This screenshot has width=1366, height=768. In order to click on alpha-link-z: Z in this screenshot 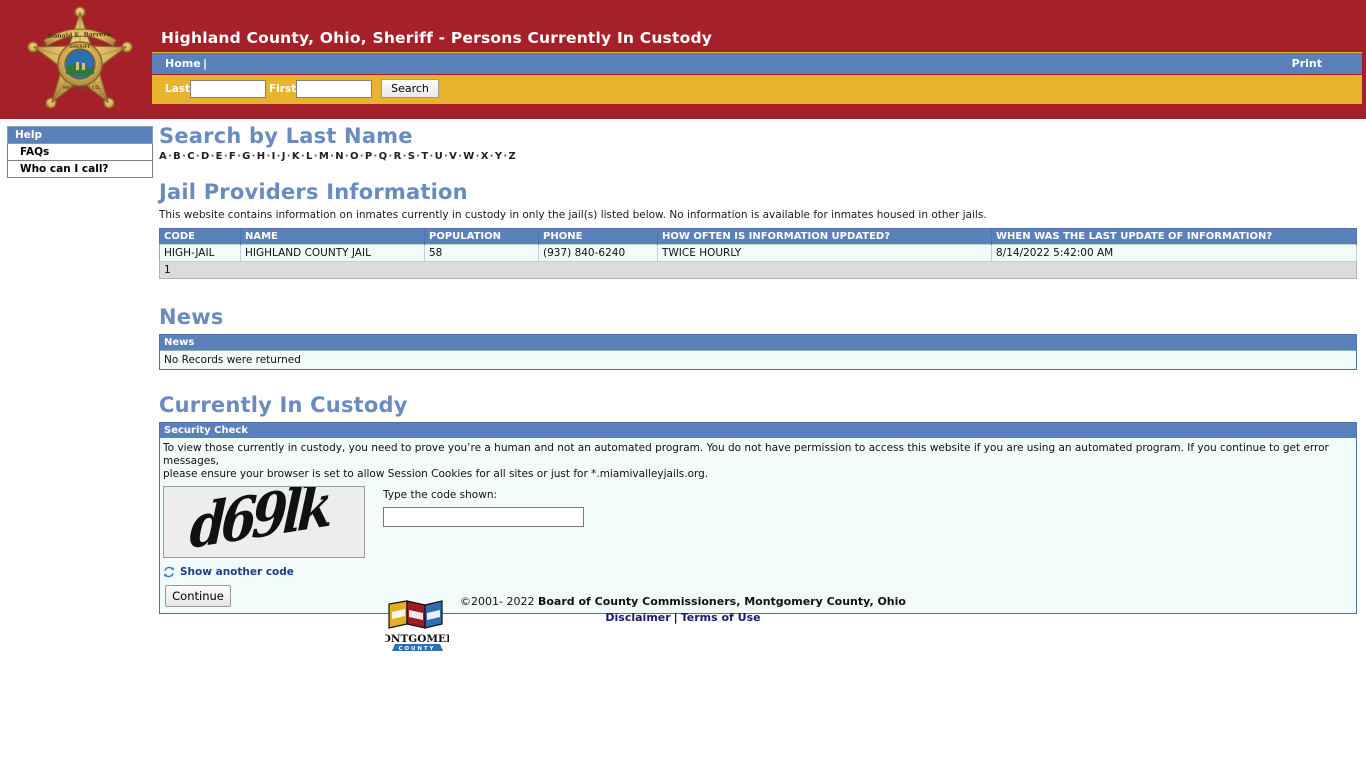, I will do `click(512, 156)`.